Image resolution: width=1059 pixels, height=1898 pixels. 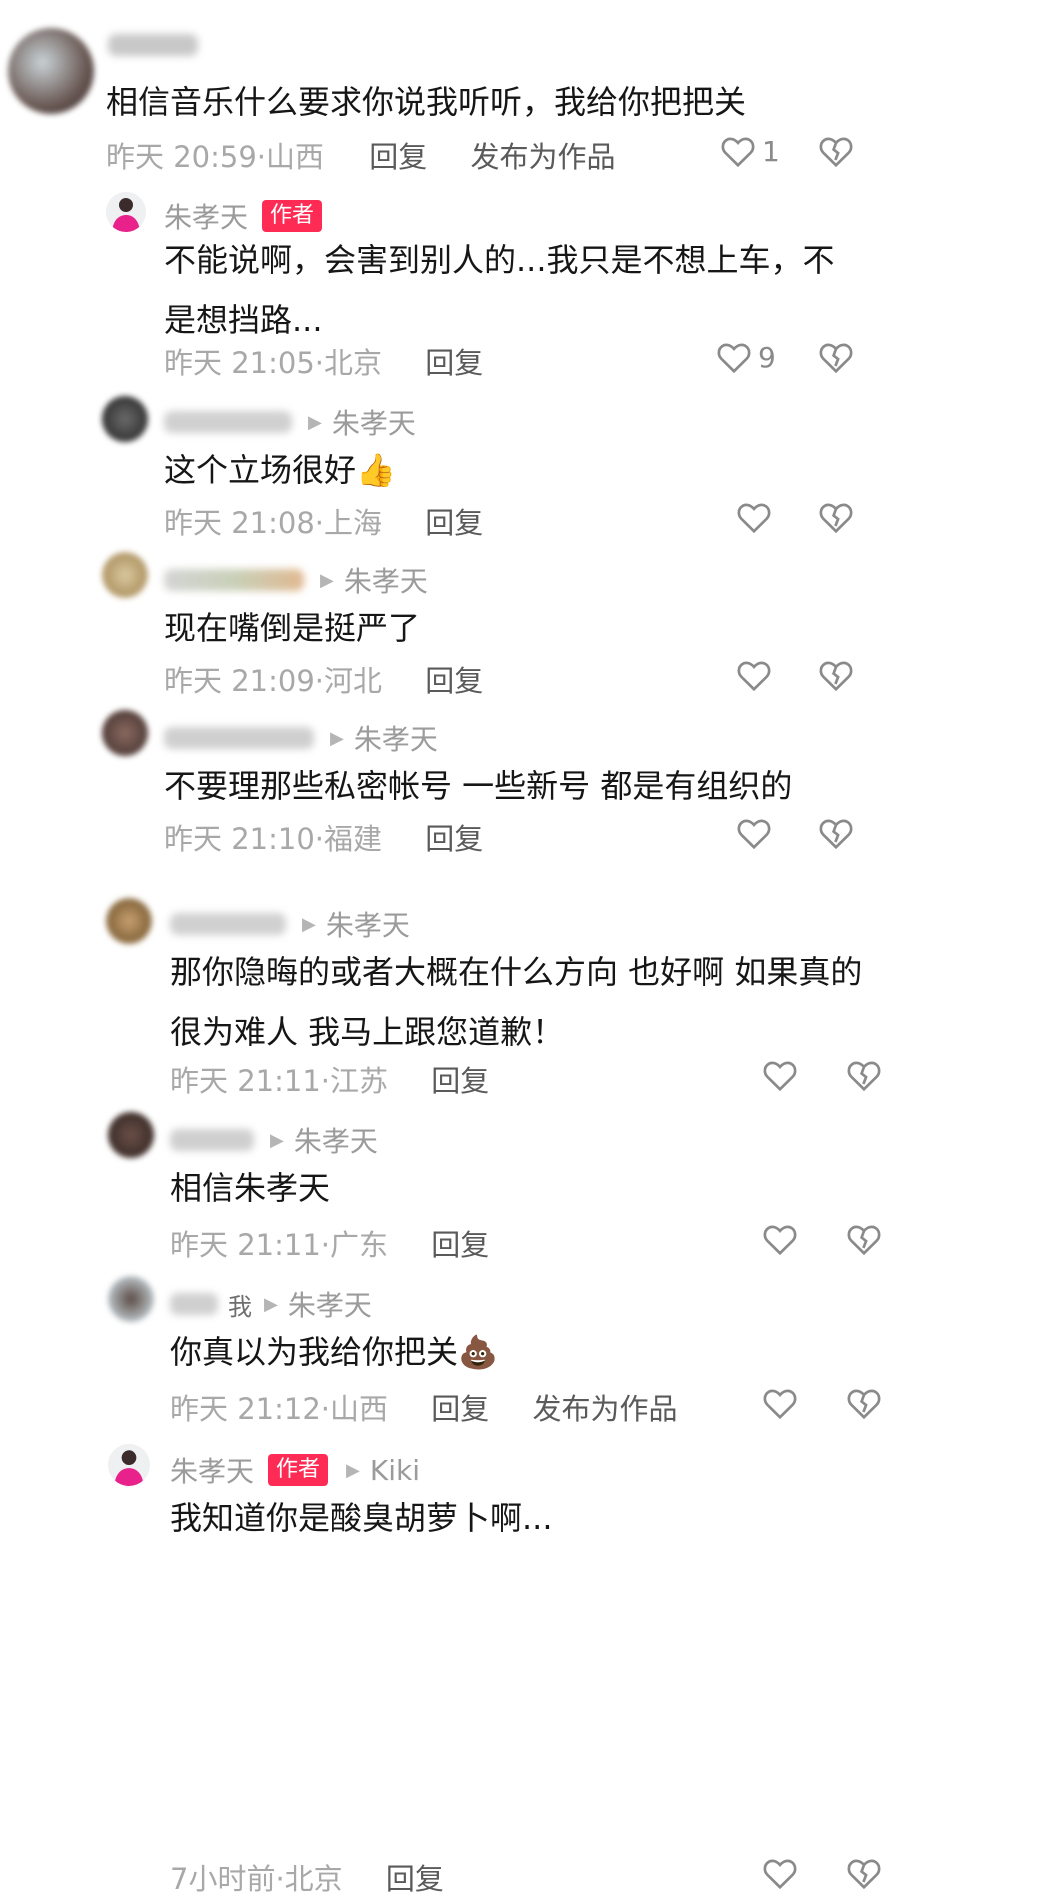 I want to click on comment-meta: 昨天 21:11·广东 回复, so click(x=329, y=1243).